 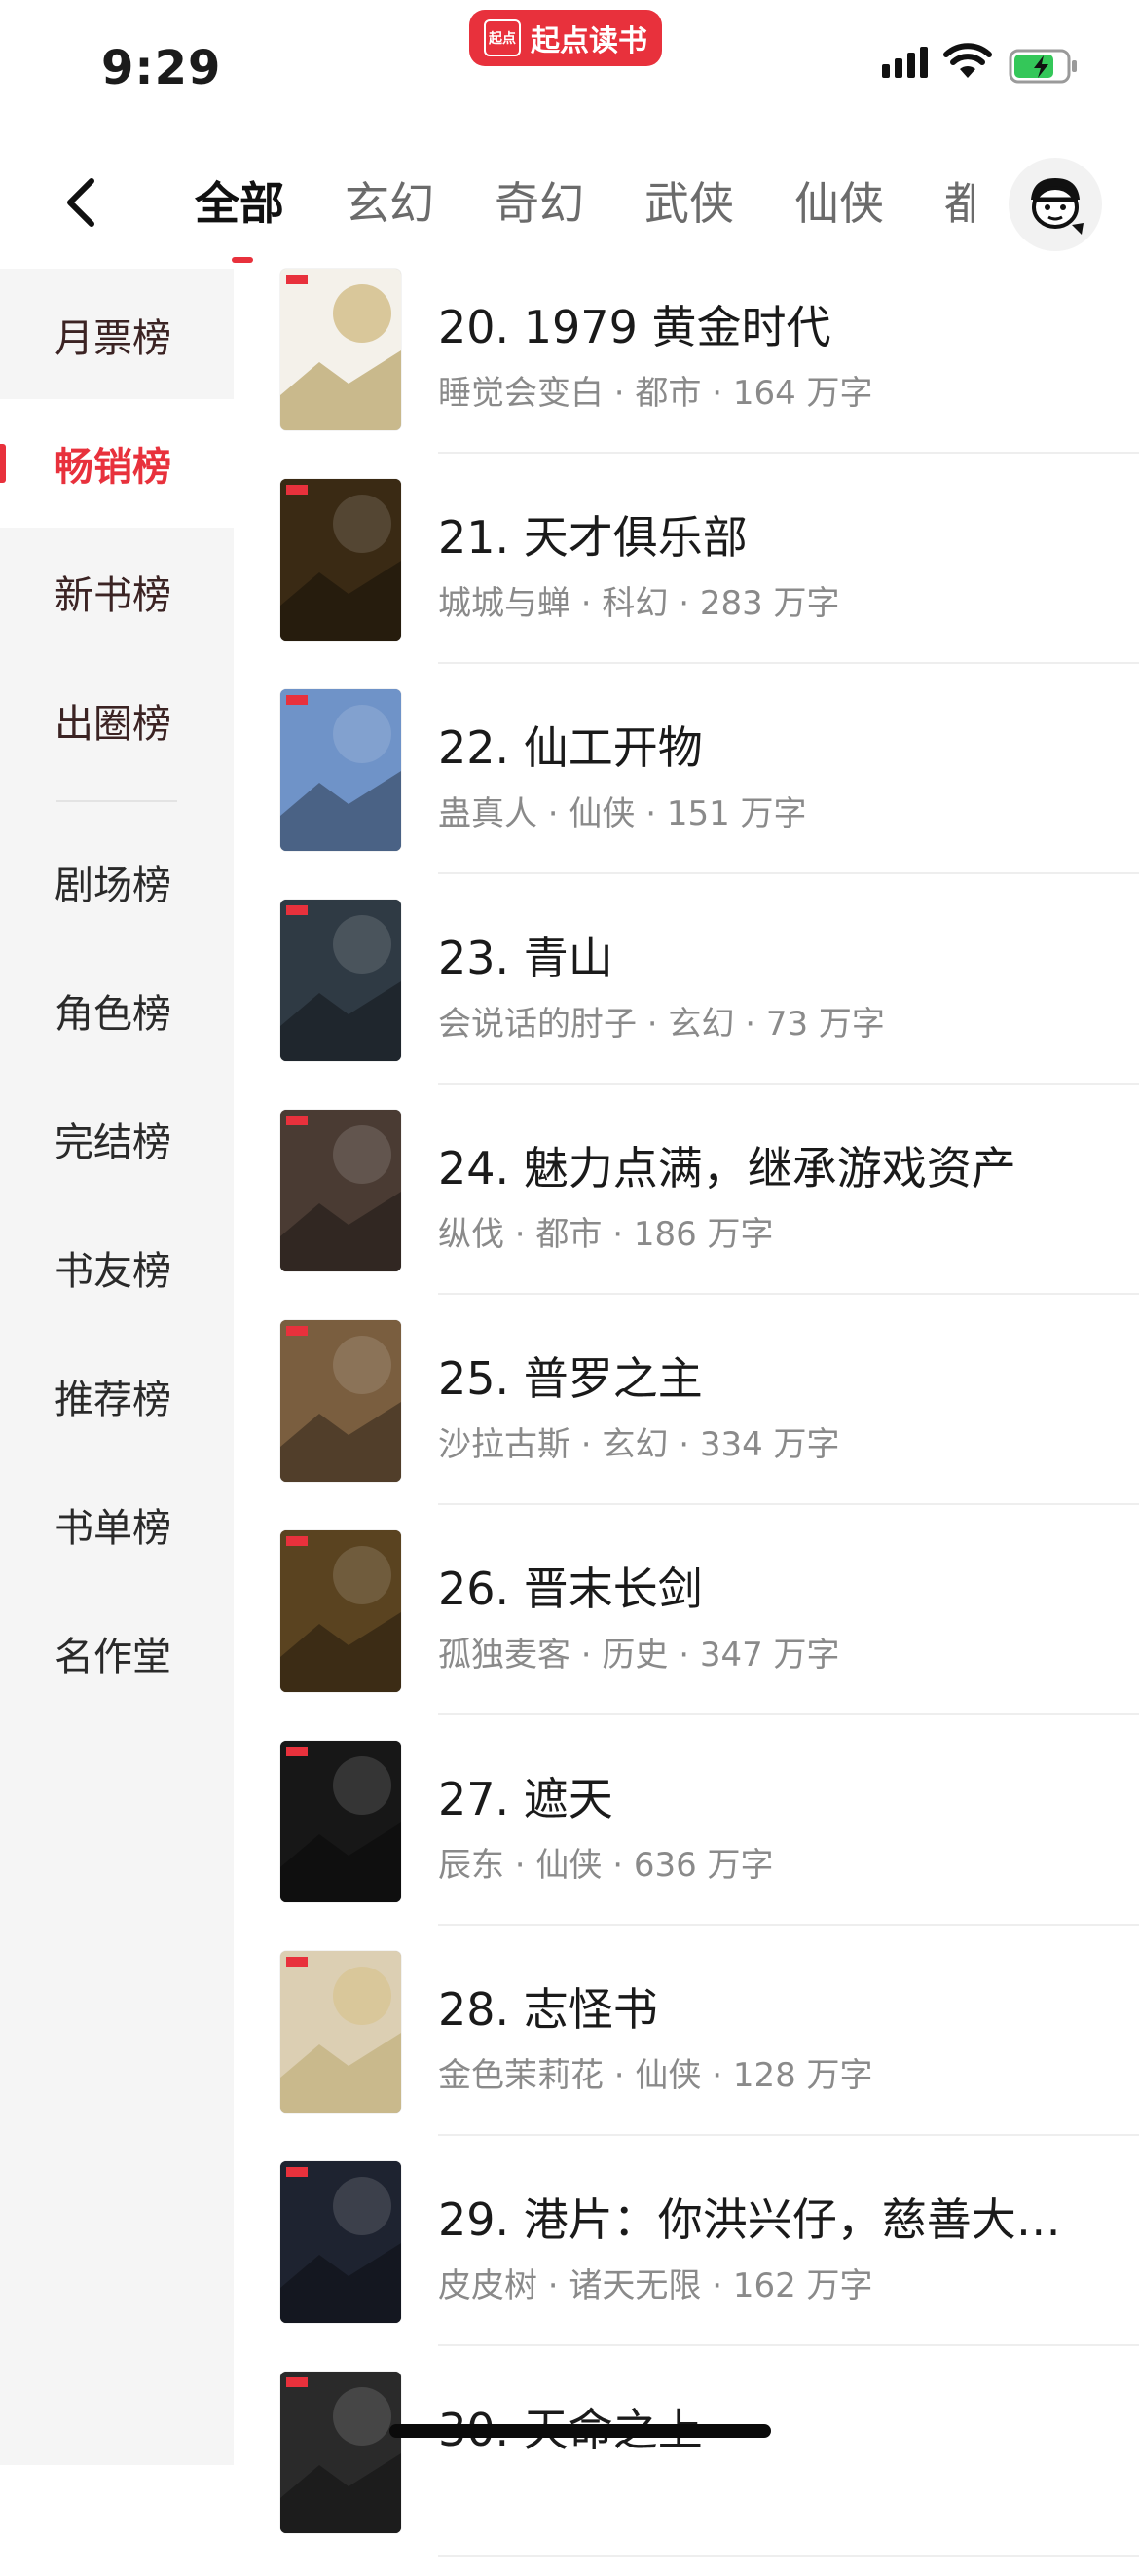 I want to click on sidebar-item-monthly-ticket: 月票榜, so click(x=117, y=335).